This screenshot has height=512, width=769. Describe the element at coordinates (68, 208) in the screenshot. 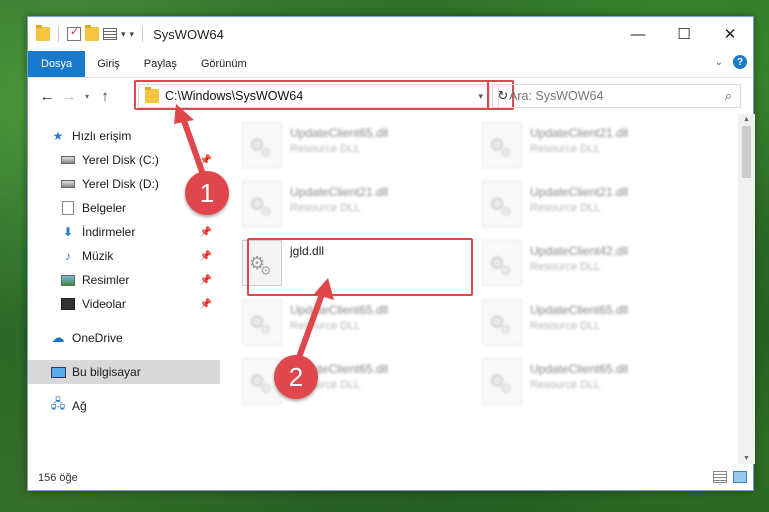

I see `documents-icon` at that location.